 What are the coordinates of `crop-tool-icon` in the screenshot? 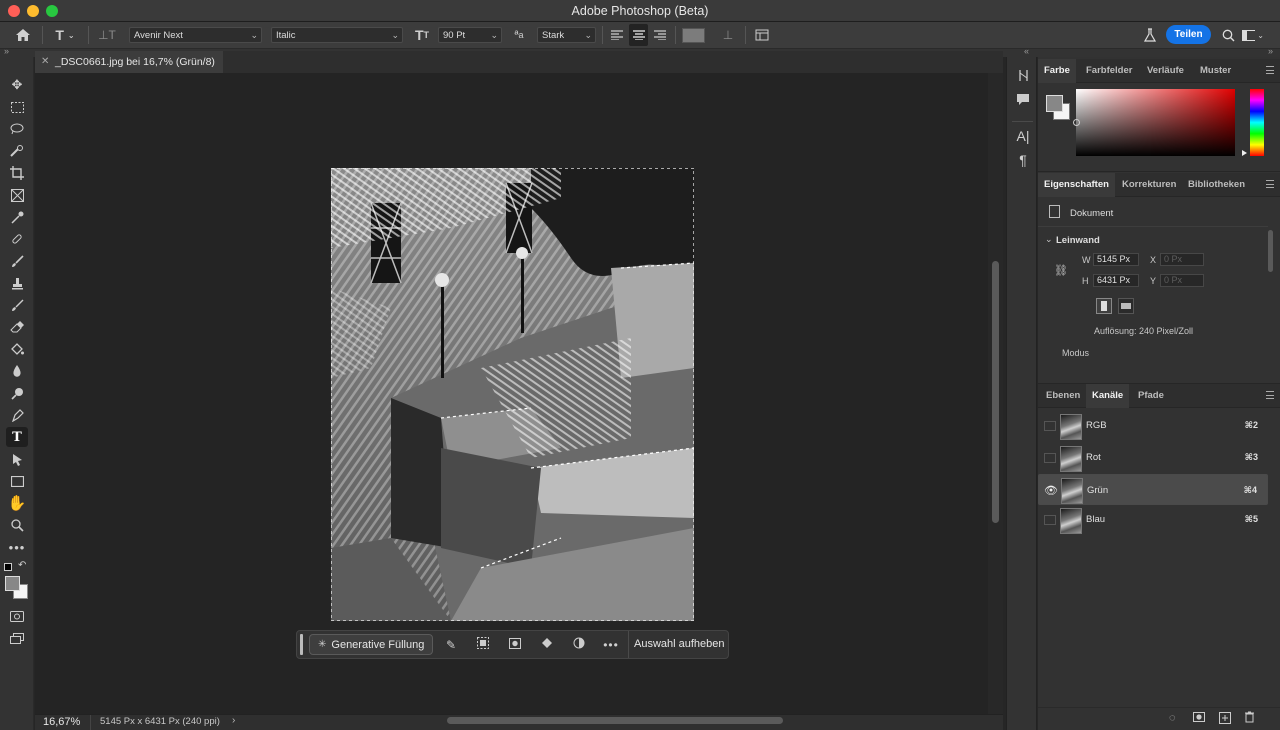 It's located at (17, 173).